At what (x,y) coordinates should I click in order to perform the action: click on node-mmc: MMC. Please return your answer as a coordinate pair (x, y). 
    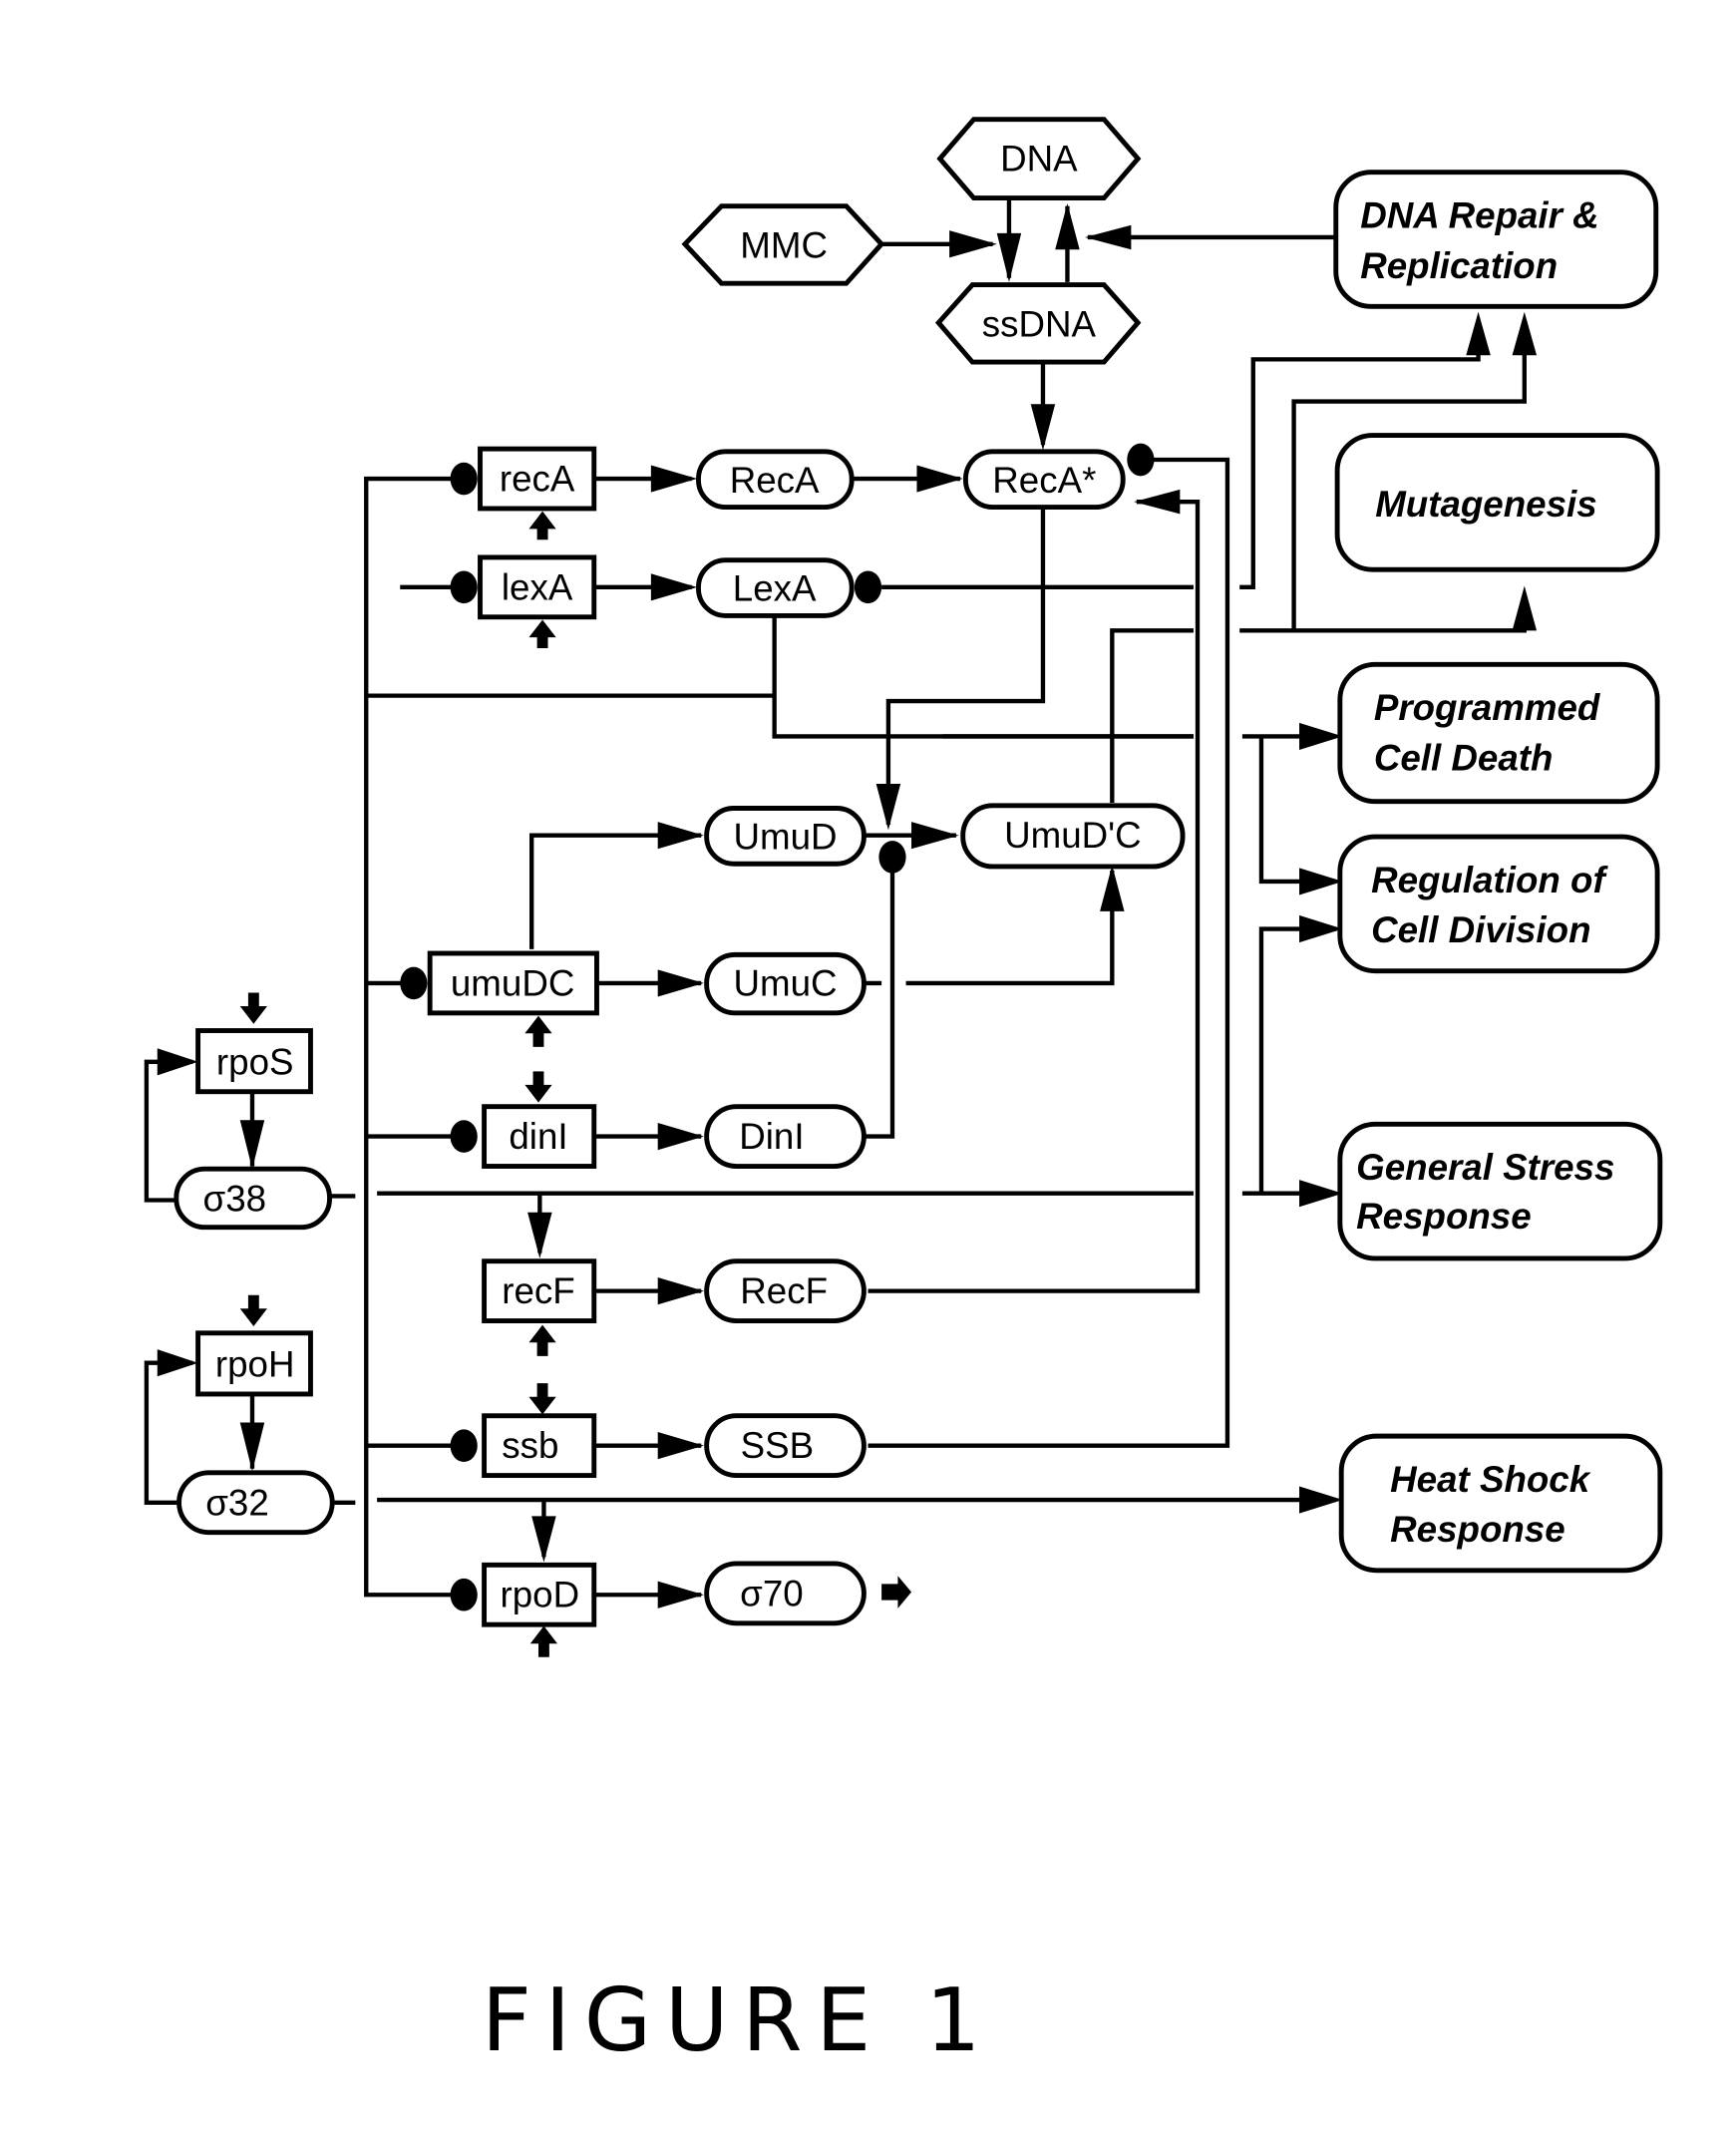
    Looking at the image, I should click on (783, 244).